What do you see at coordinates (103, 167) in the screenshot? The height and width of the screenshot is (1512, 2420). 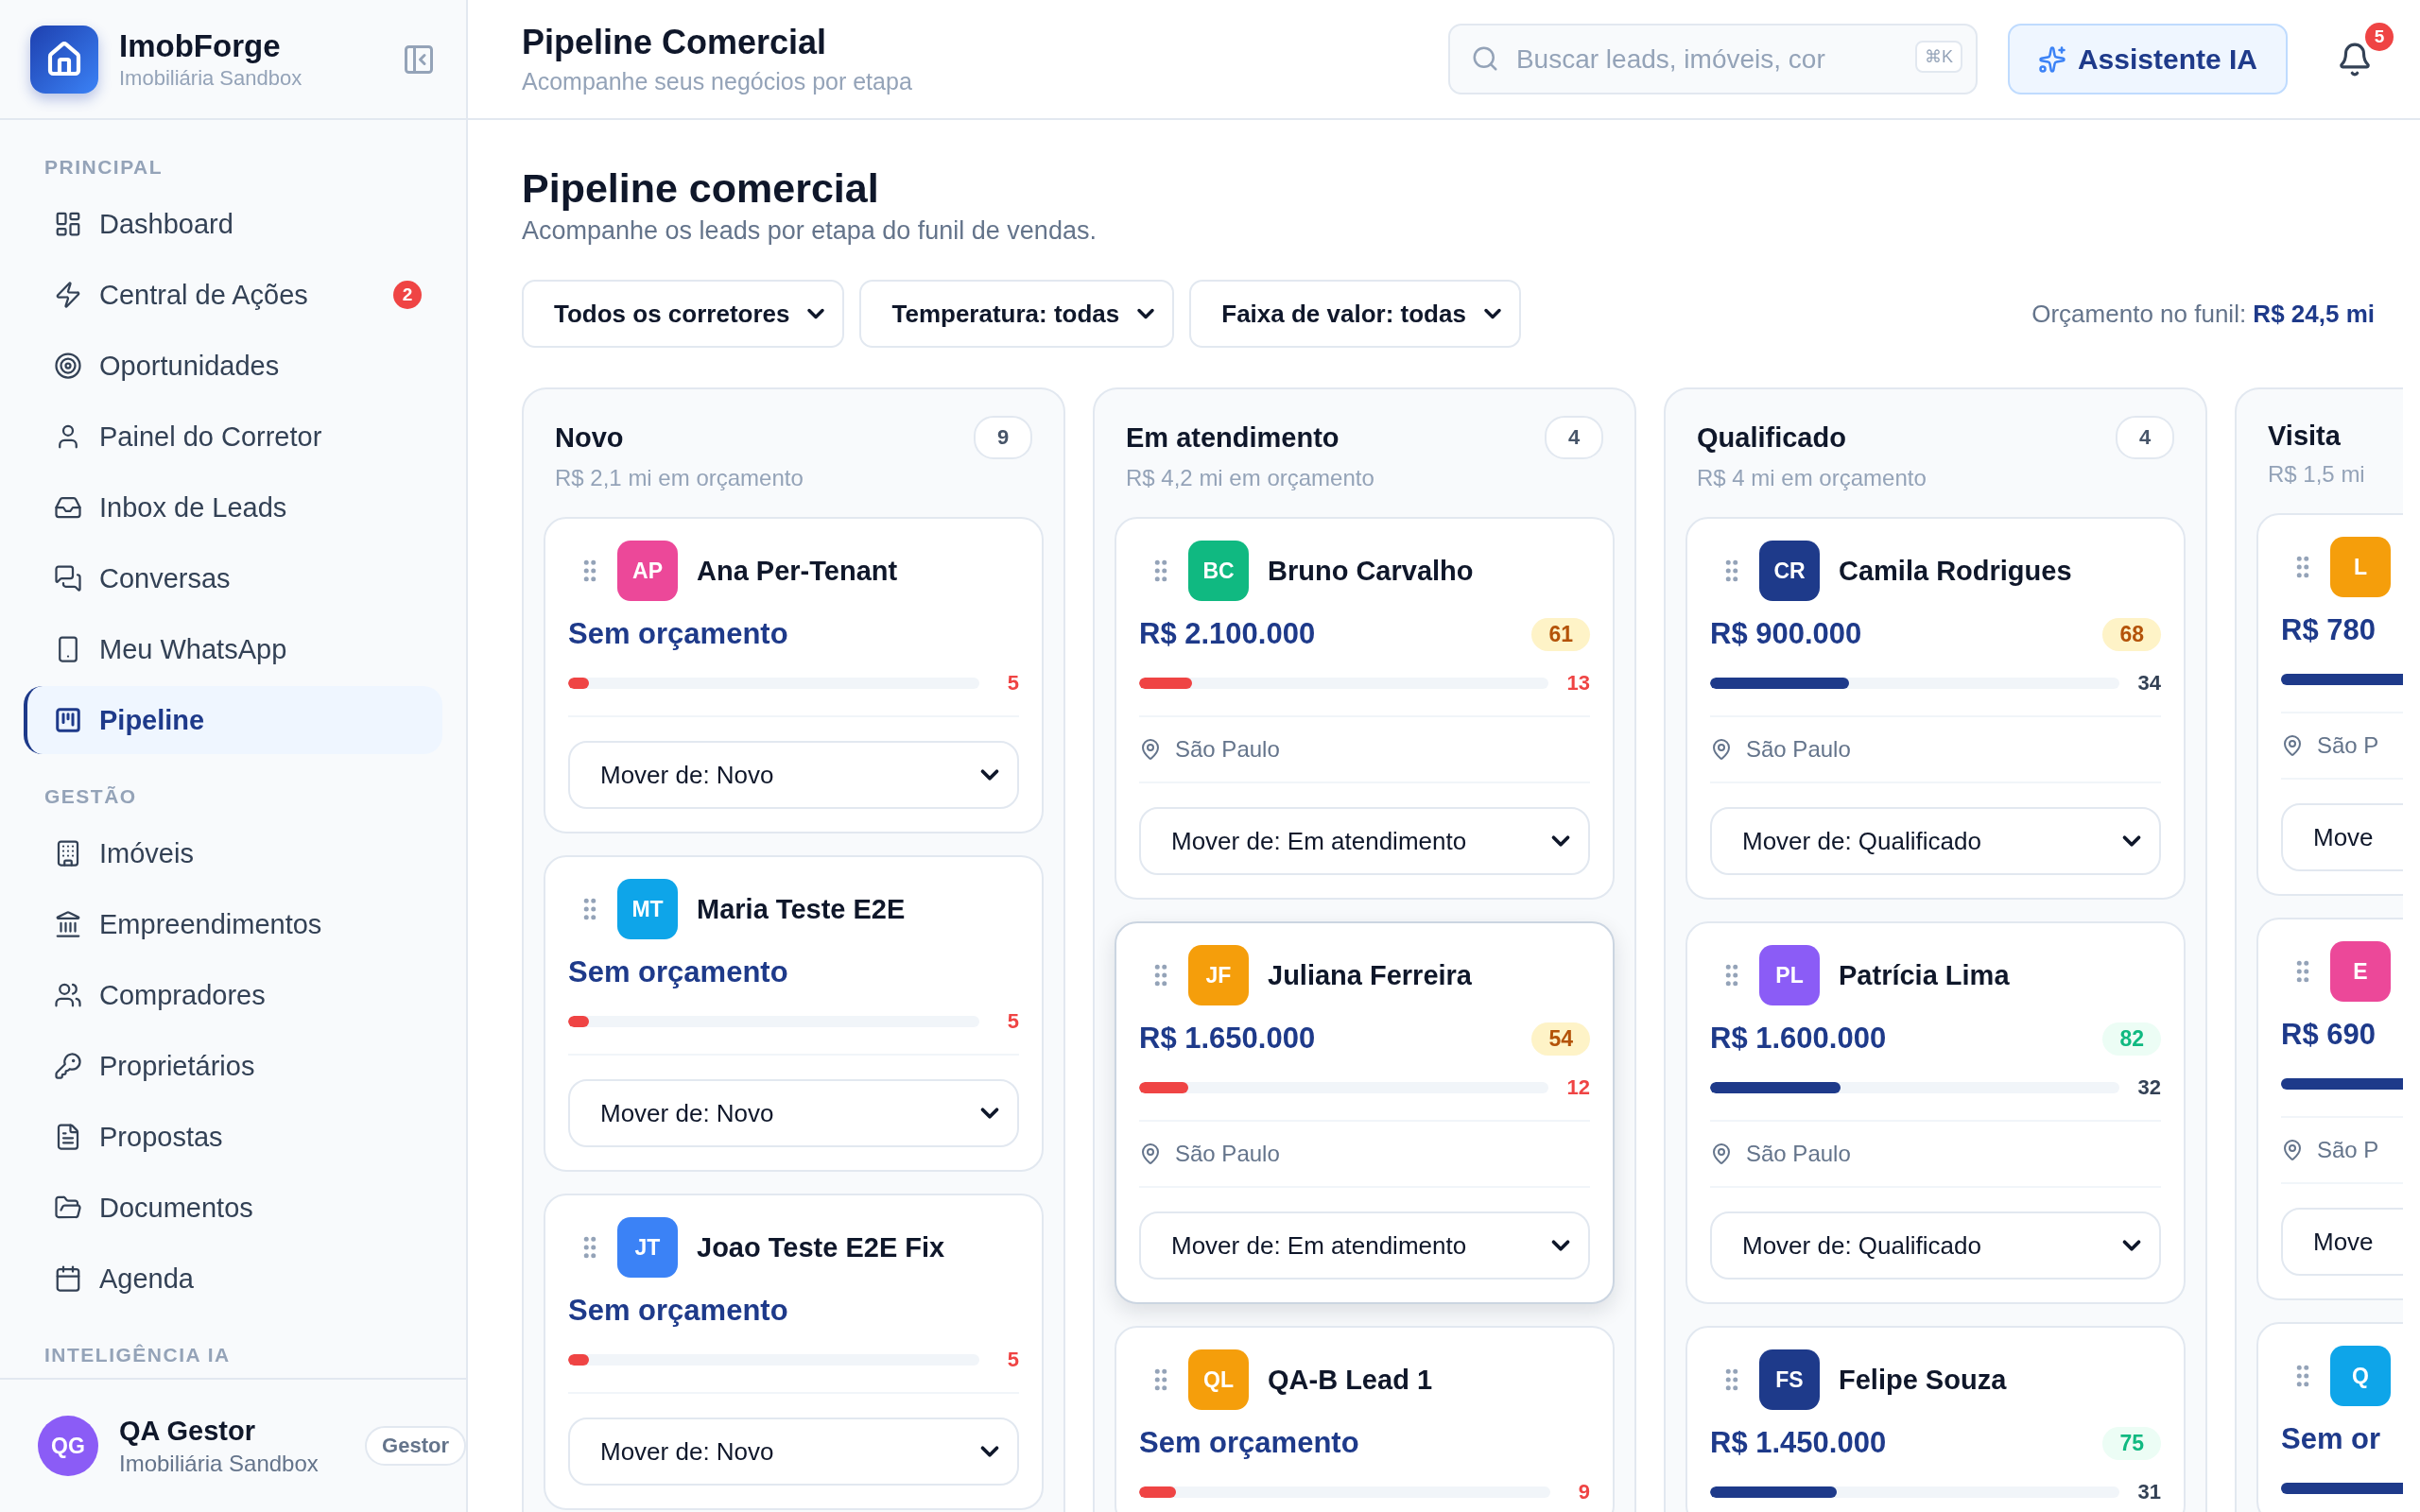 I see `section-label: PRINCIPAL` at bounding box center [103, 167].